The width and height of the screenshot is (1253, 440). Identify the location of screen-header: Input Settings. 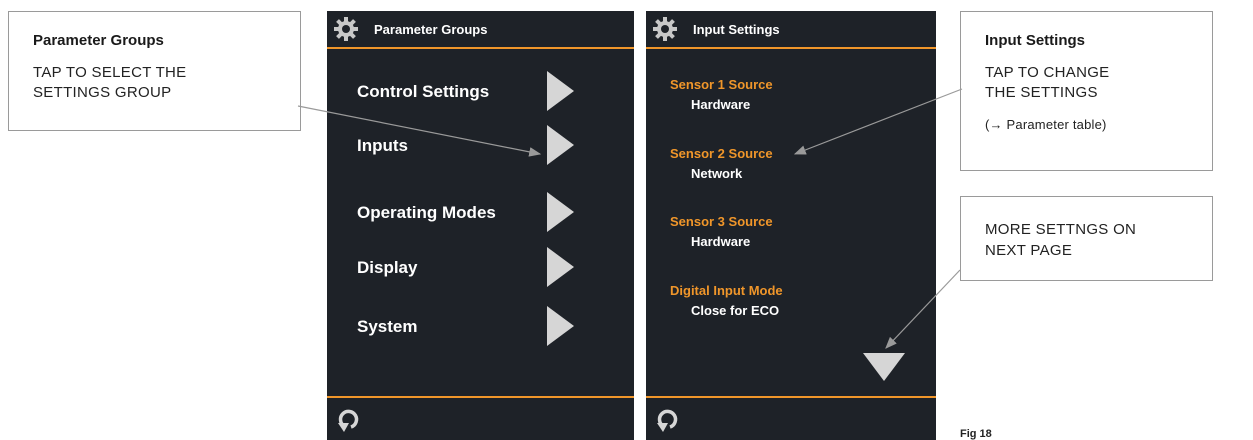
(791, 30).